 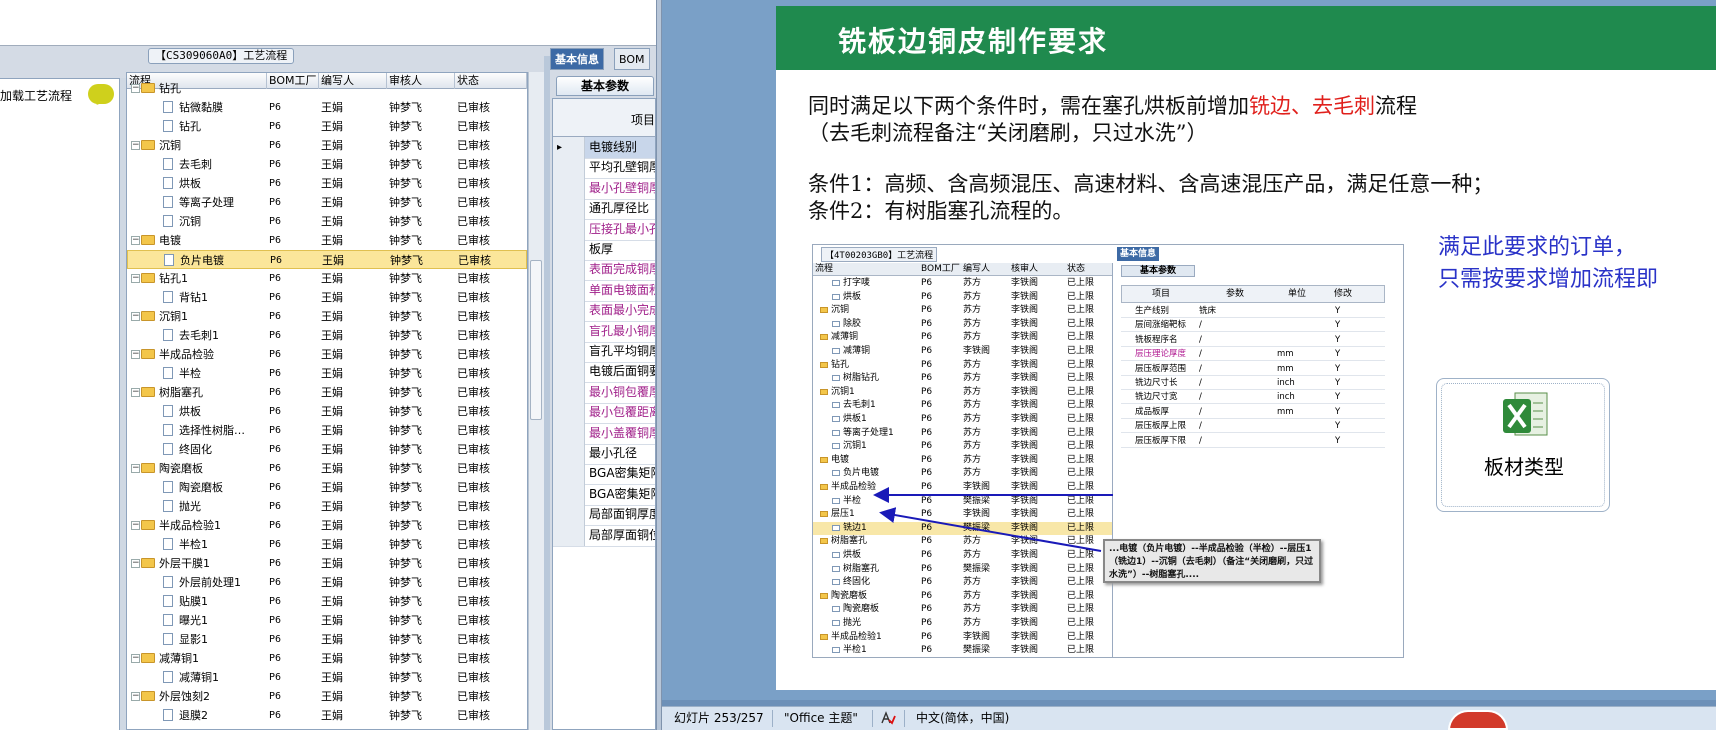 I want to click on tree-row: 钻微黏膜 P6 王娟 钟梦飞 已审核, so click(x=327, y=107).